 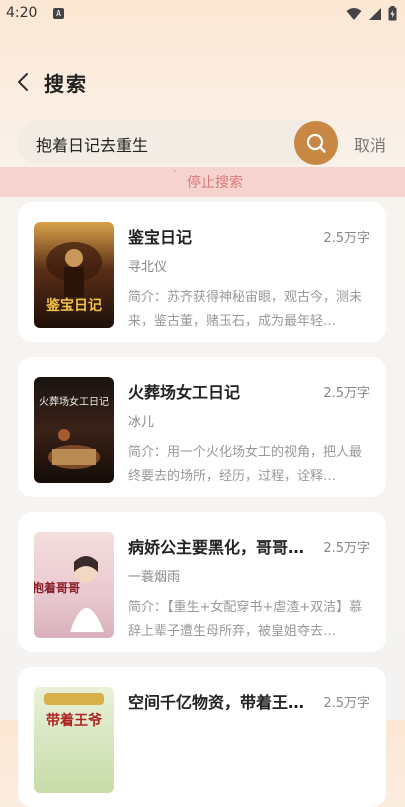 I want to click on back-button, so click(x=25, y=82).